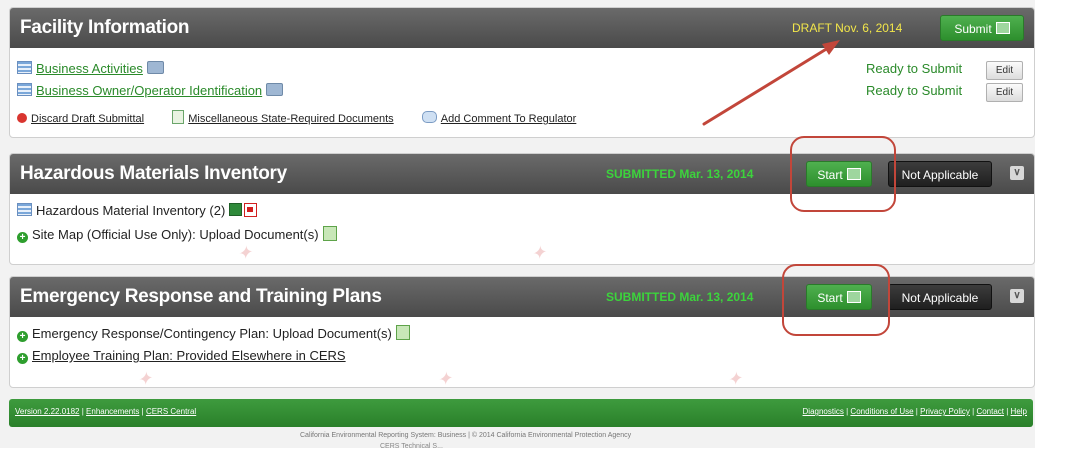  I want to click on owner-operator-link: Business Owner/Operator Identification, so click(149, 90).